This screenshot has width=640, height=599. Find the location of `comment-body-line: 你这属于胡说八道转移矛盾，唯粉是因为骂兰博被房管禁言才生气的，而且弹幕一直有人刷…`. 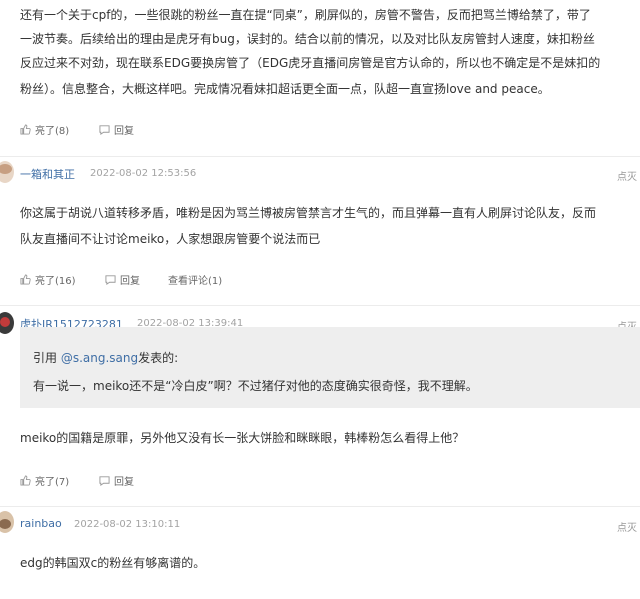

comment-body-line: 你这属于胡说八道转移矛盾，唯粉是因为骂兰博被房管禁言才生气的，而且弹幕一直有人刷… is located at coordinates (308, 213).